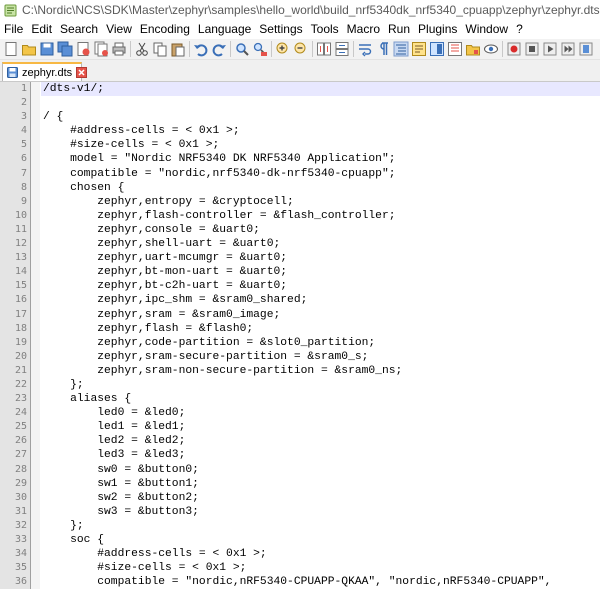  I want to click on code-text: #address-cells = < 0x1 >;, so click(320, 131).